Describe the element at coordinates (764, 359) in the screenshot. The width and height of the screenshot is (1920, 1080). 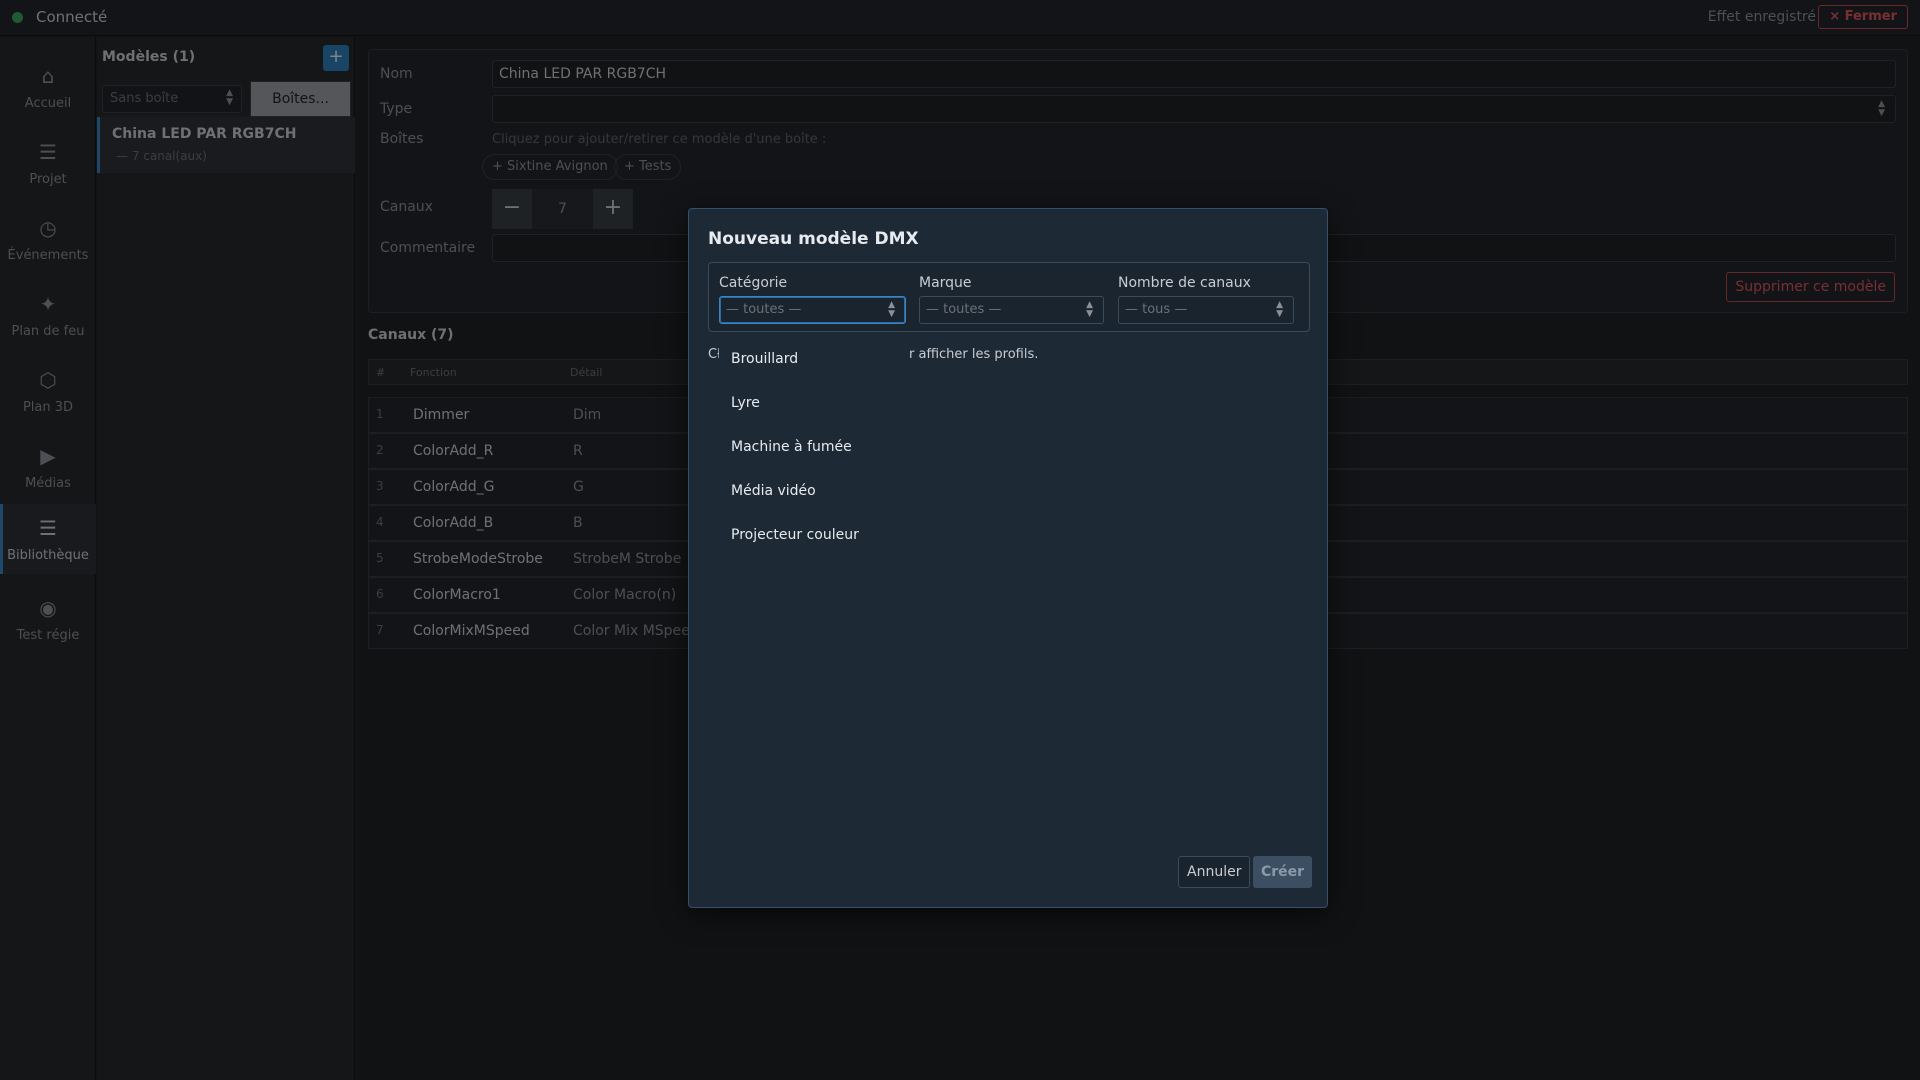
I see `dropdown-option: Brouillard` at that location.